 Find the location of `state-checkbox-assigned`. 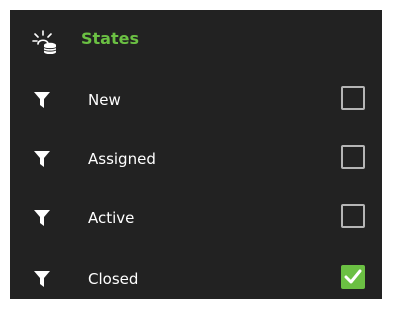

state-checkbox-assigned is located at coordinates (353, 157).